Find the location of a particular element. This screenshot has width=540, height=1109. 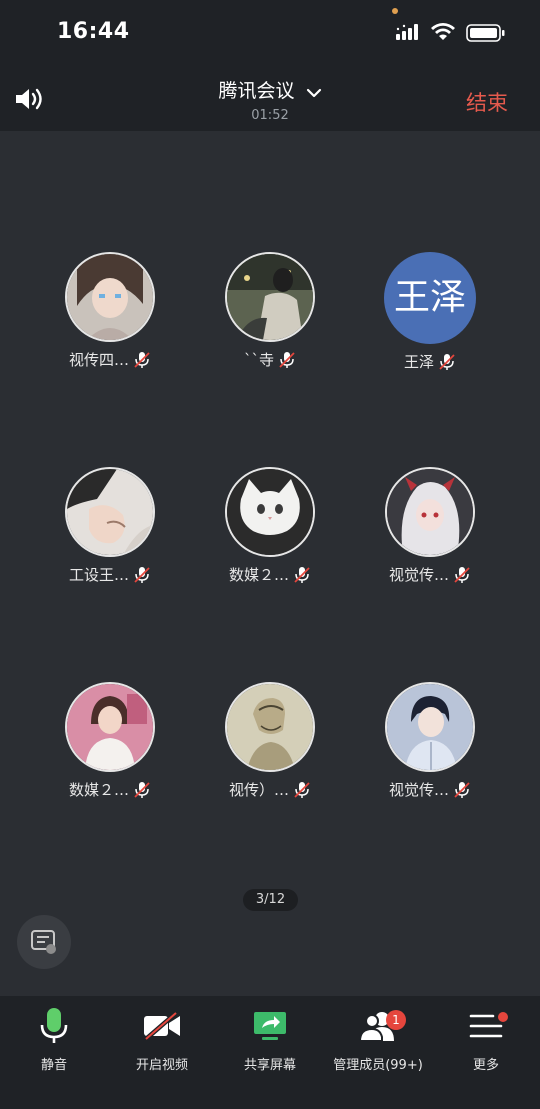

mute-button: 静音 is located at coordinates (54, 1039).